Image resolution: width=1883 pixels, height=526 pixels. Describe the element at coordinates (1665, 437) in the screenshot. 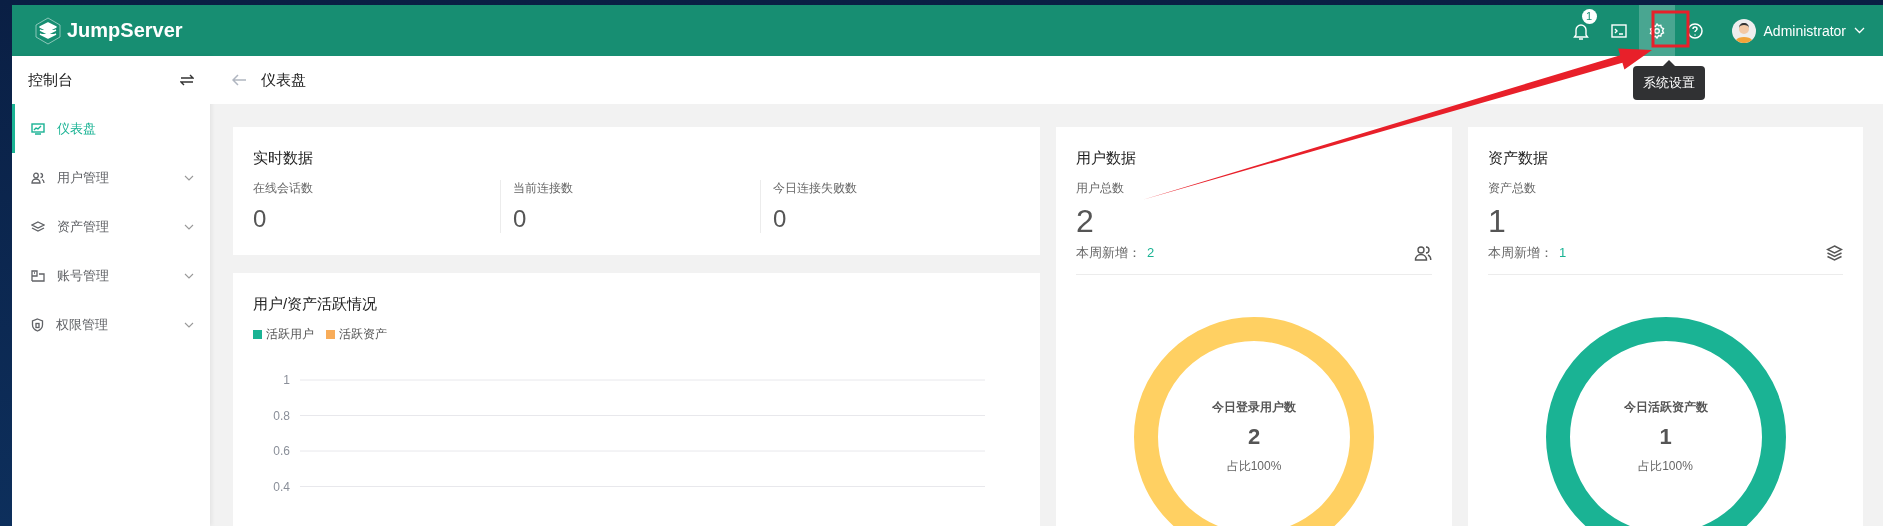

I see `donut-value: 1` at that location.